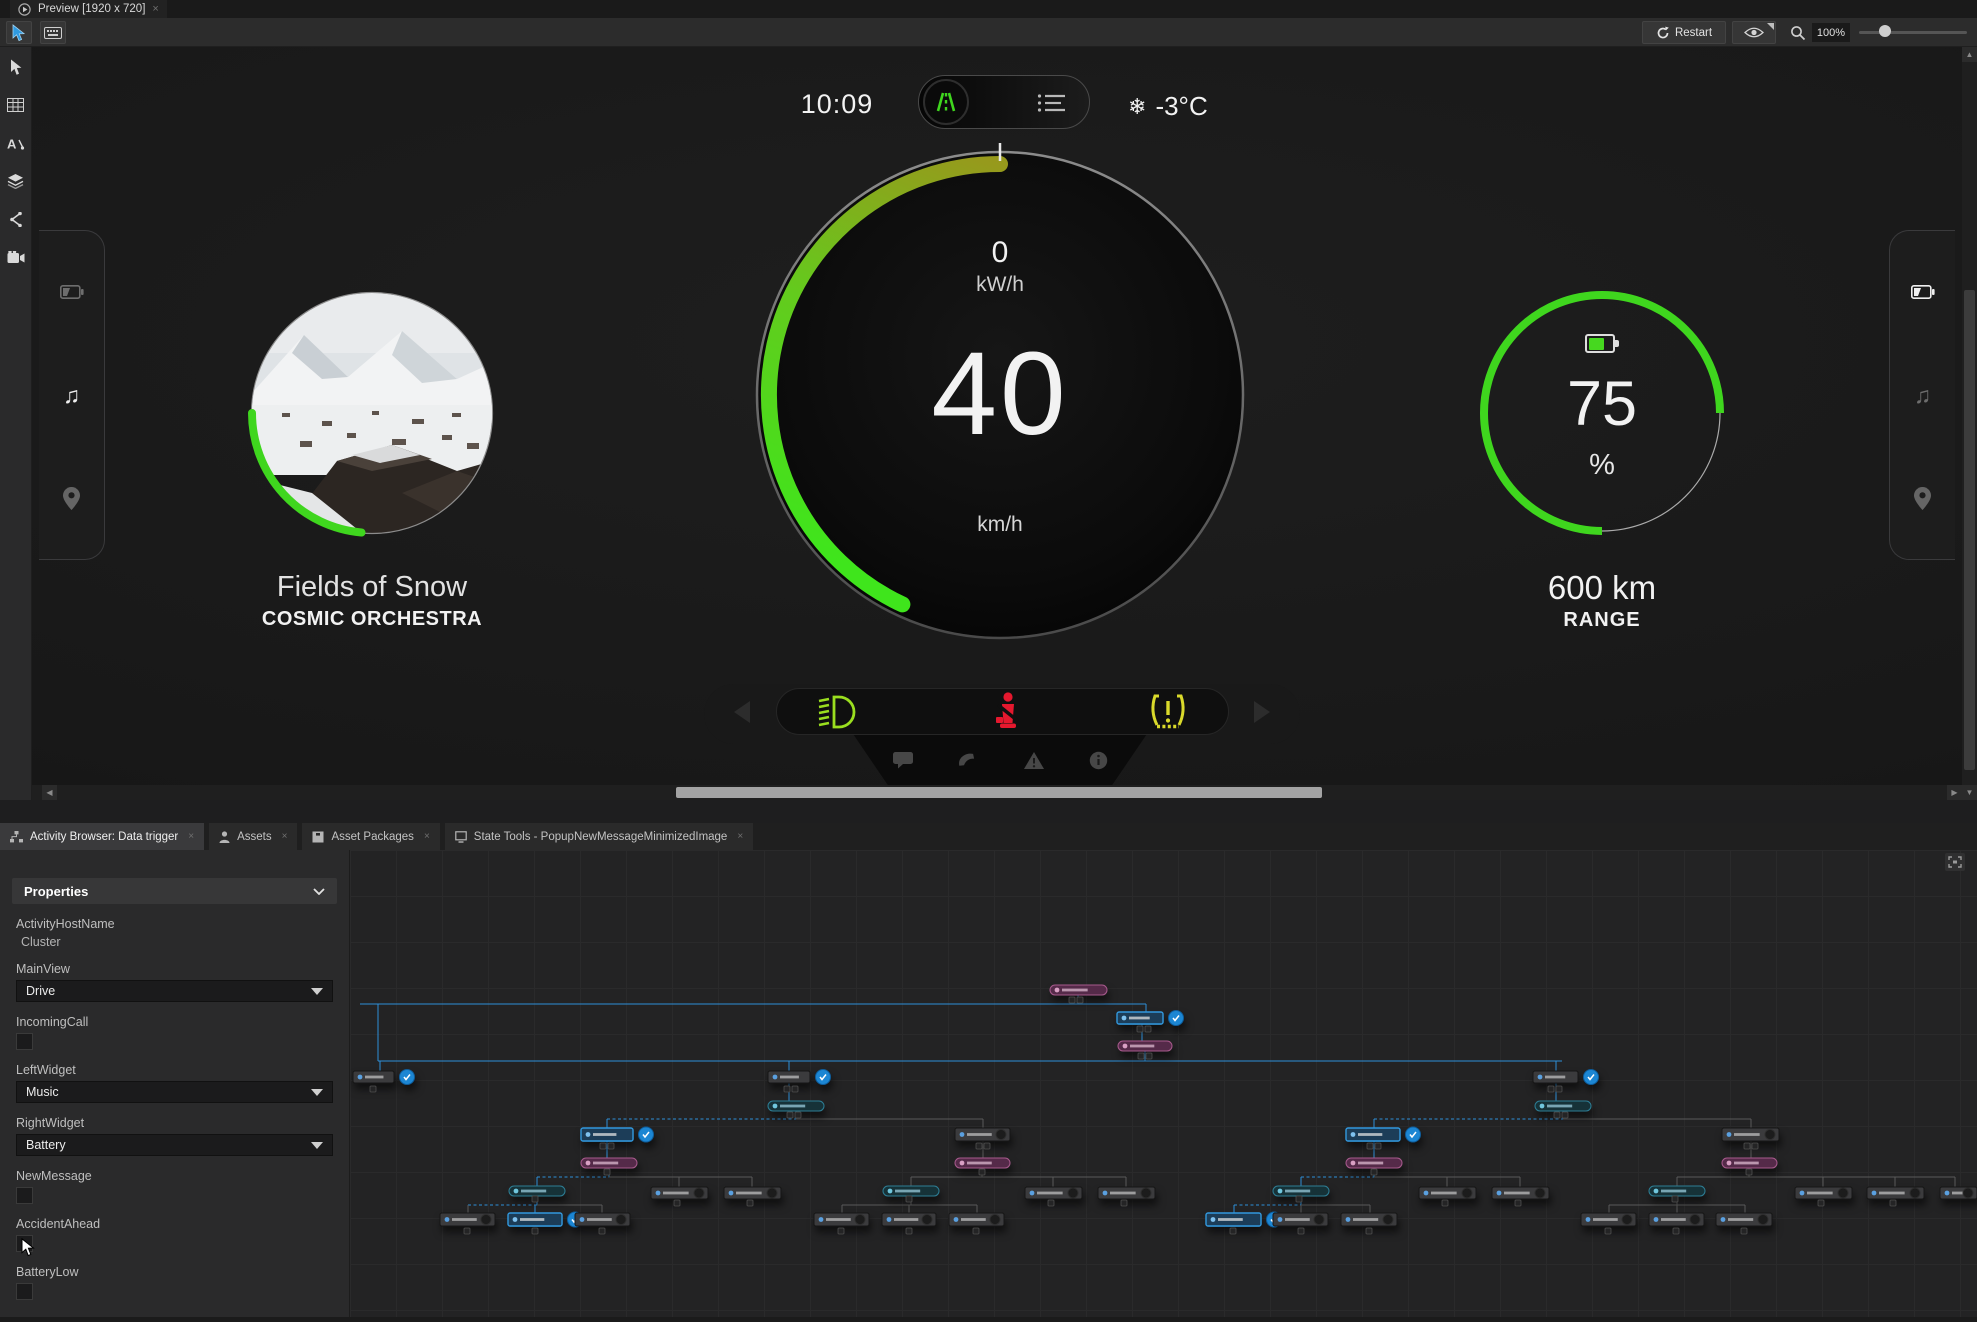 The width and height of the screenshot is (1977, 1322). I want to click on fit-to-view-button, so click(1955, 862).